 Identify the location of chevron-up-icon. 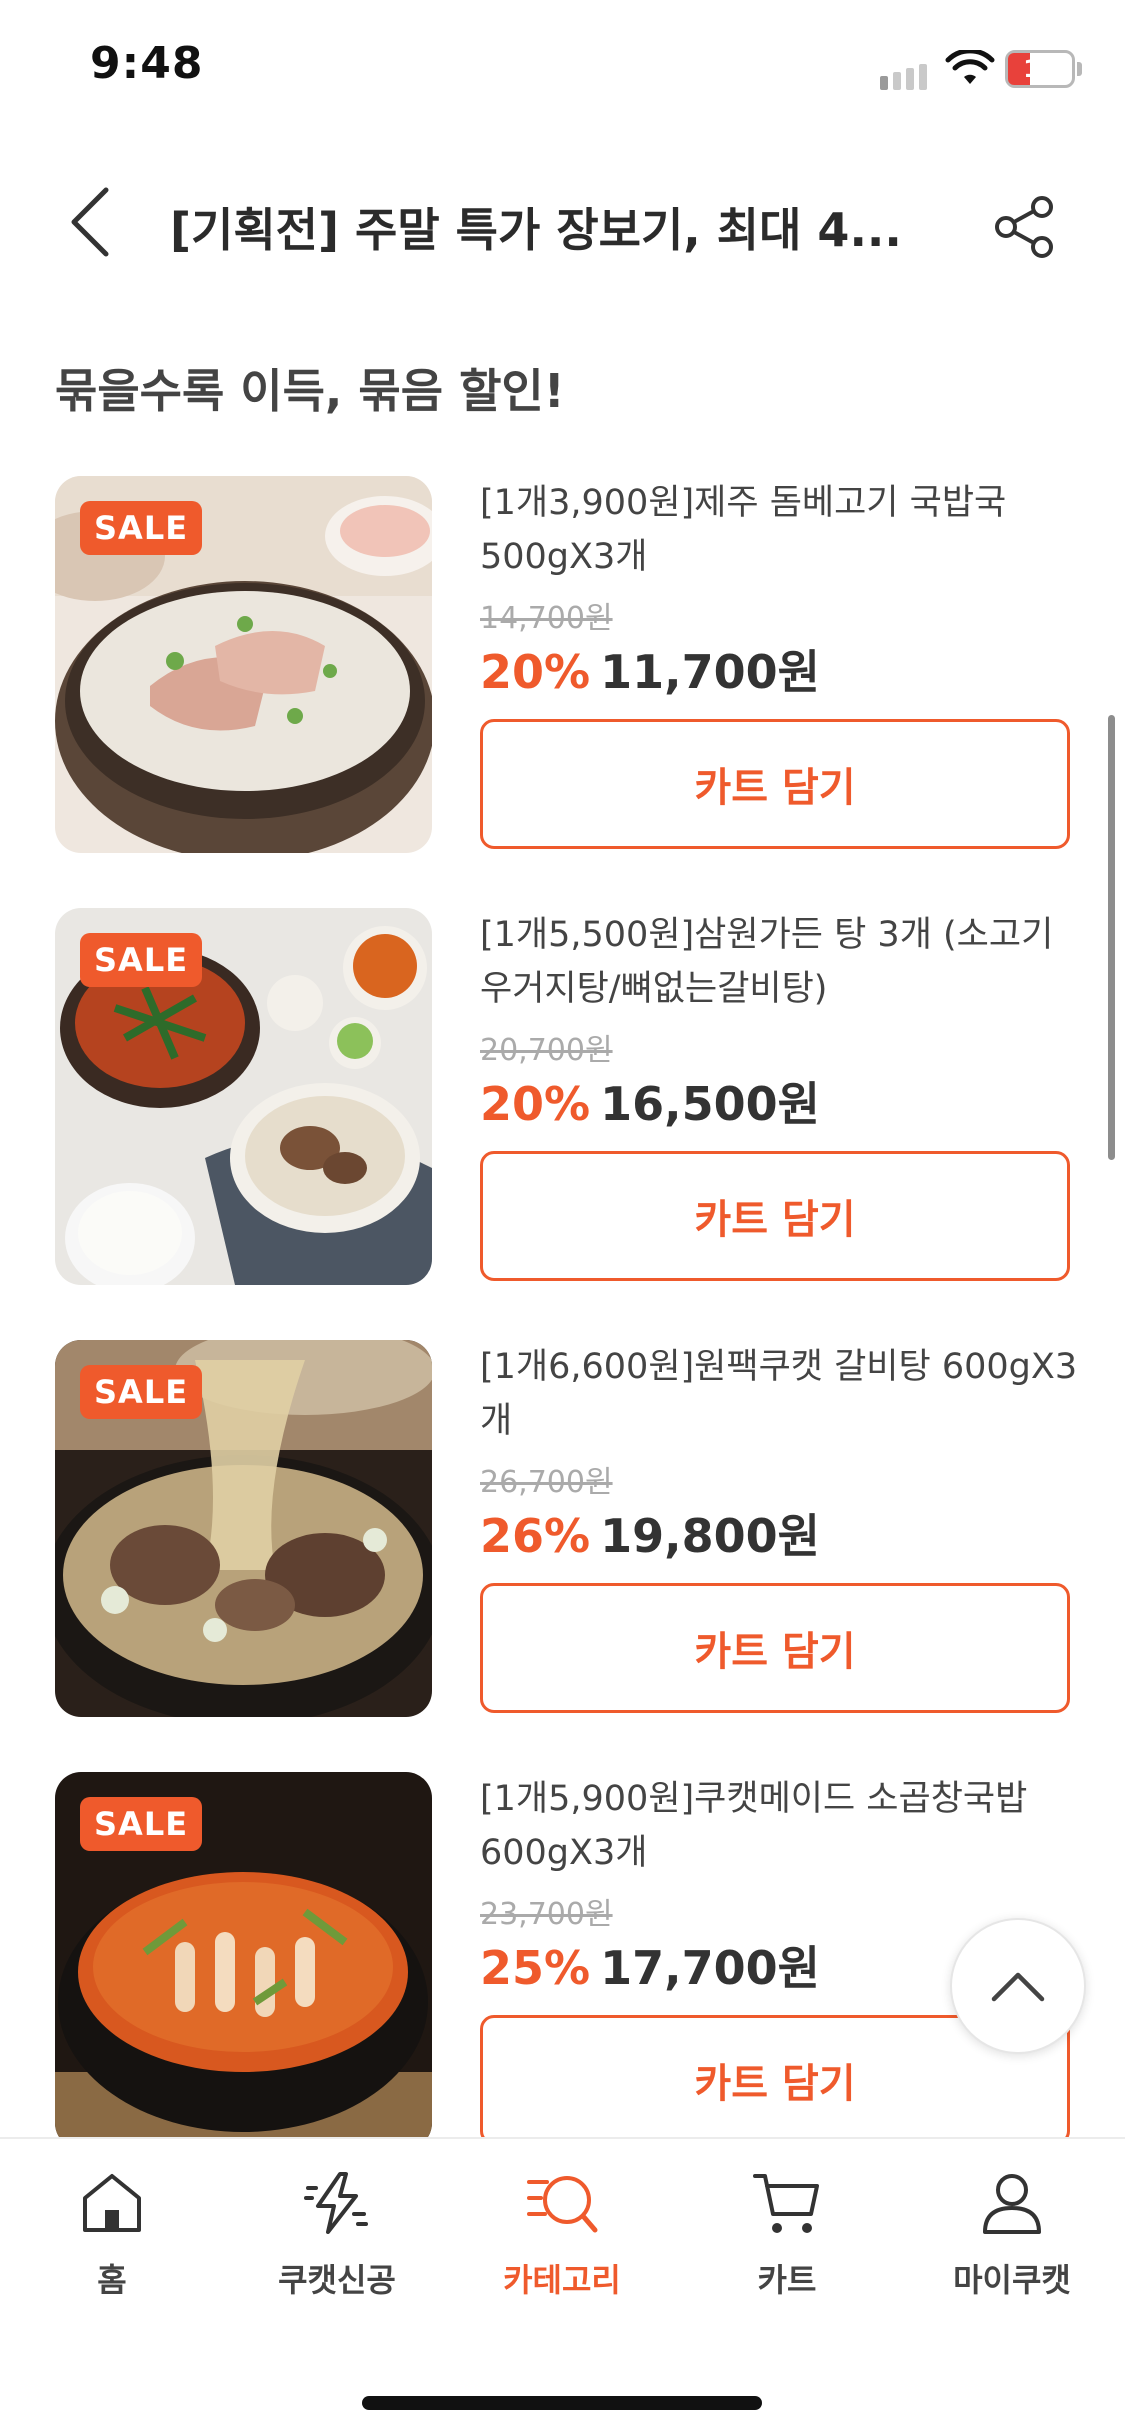
(1018, 1987).